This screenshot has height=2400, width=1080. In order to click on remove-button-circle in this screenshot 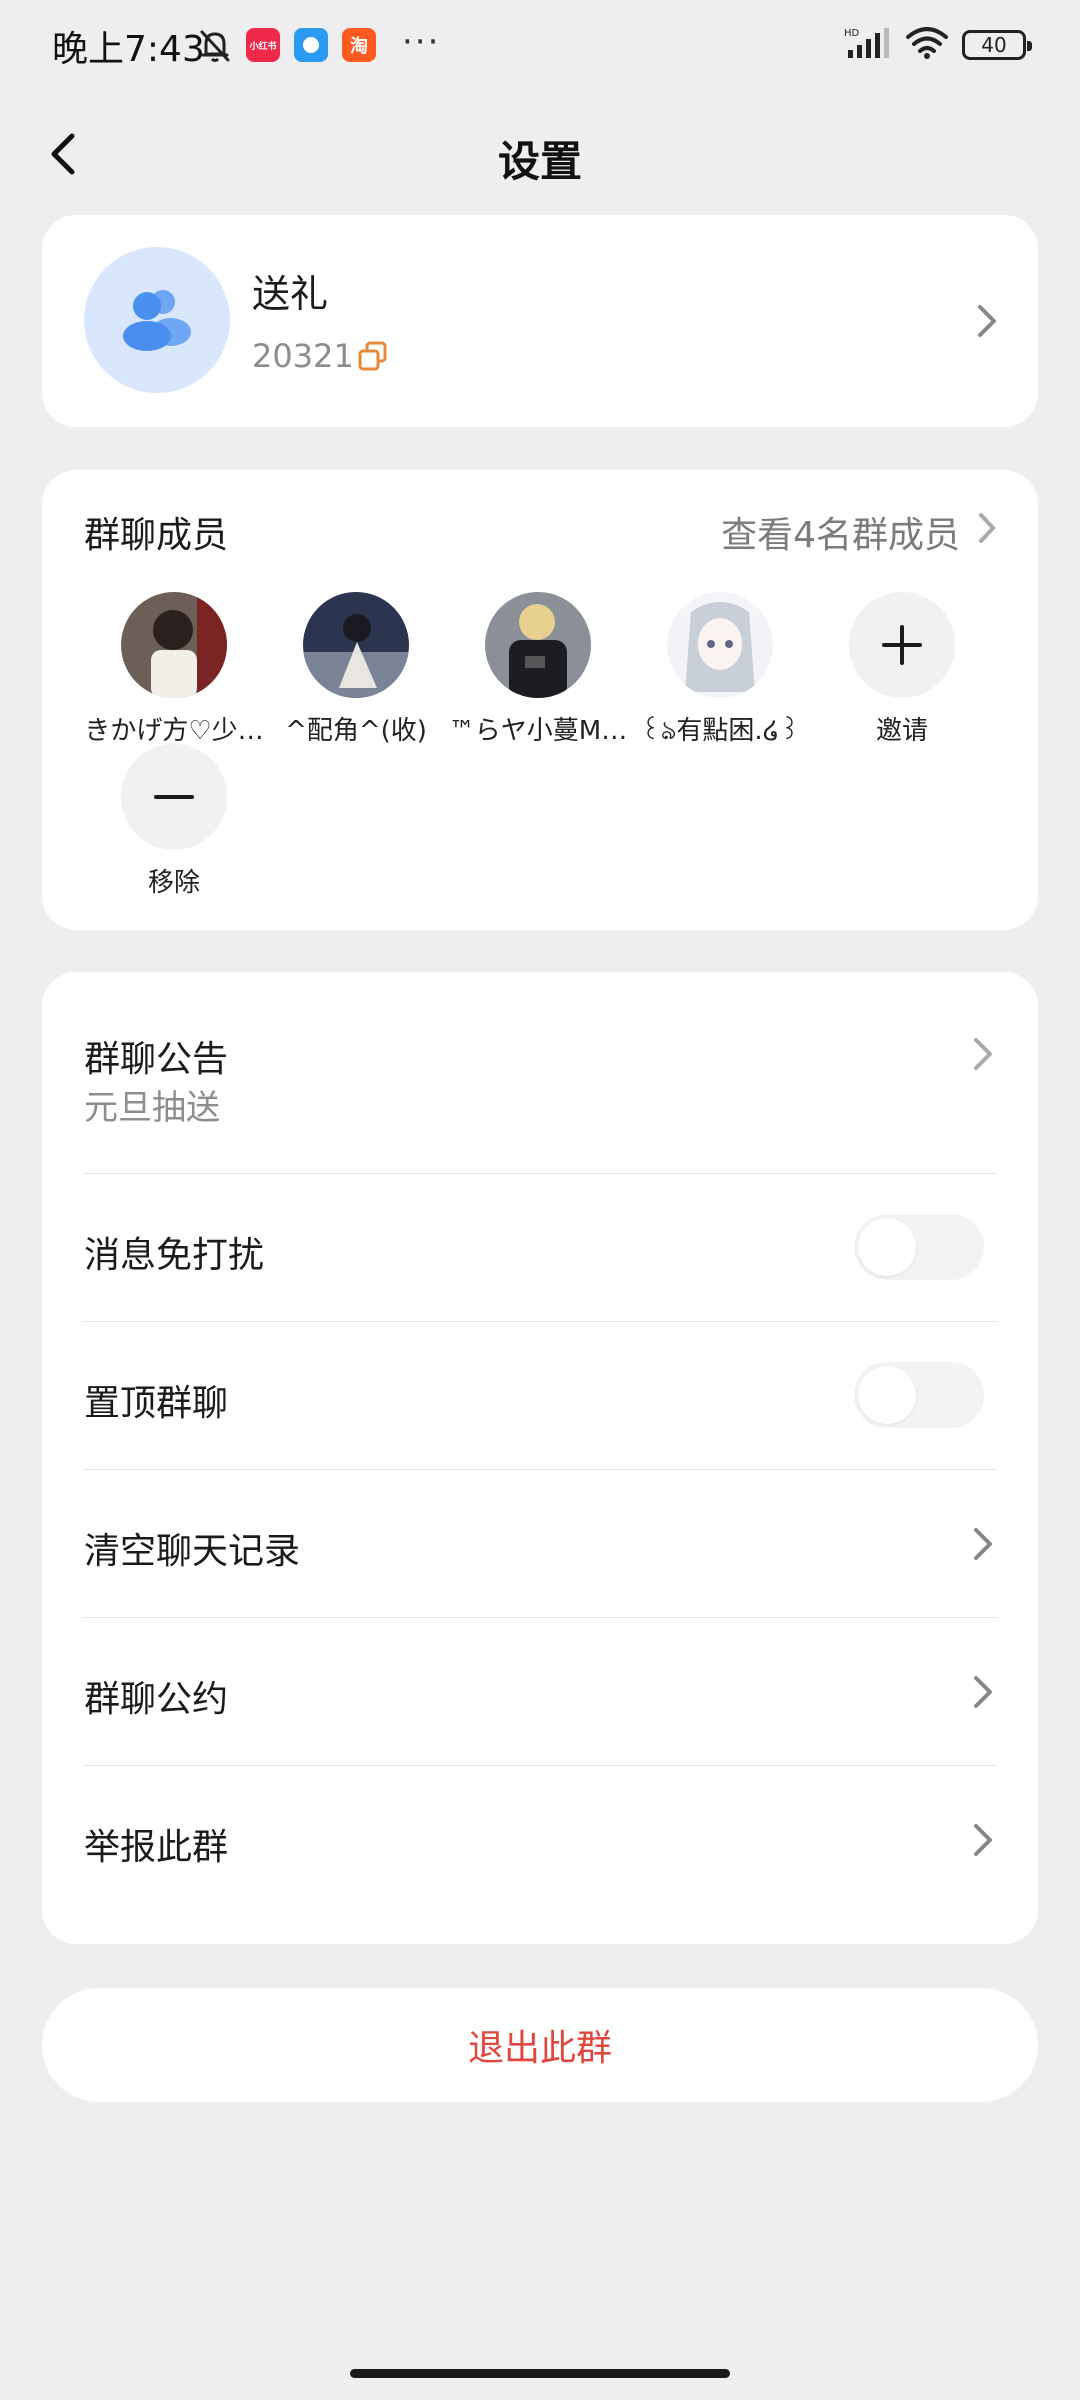, I will do `click(174, 797)`.